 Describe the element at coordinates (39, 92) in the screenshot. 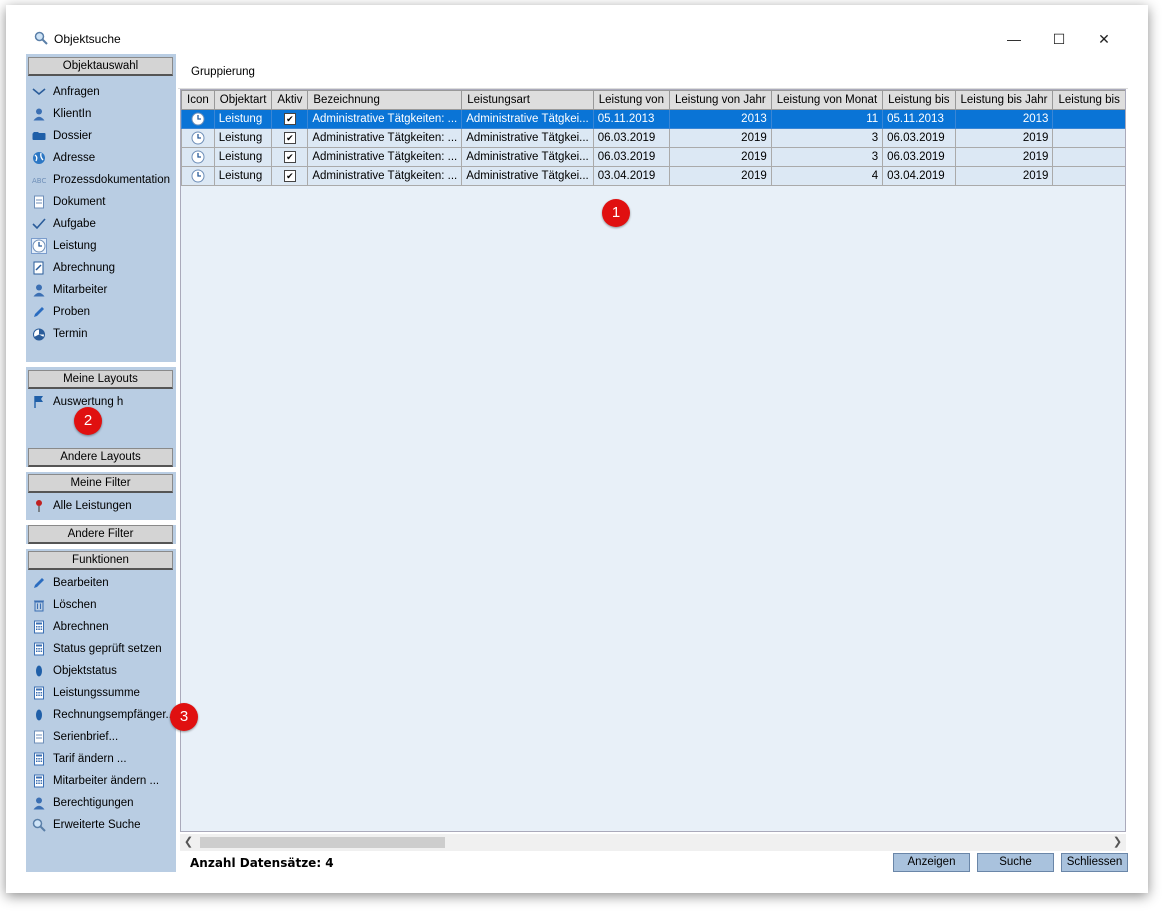

I see `envelope-icon` at that location.